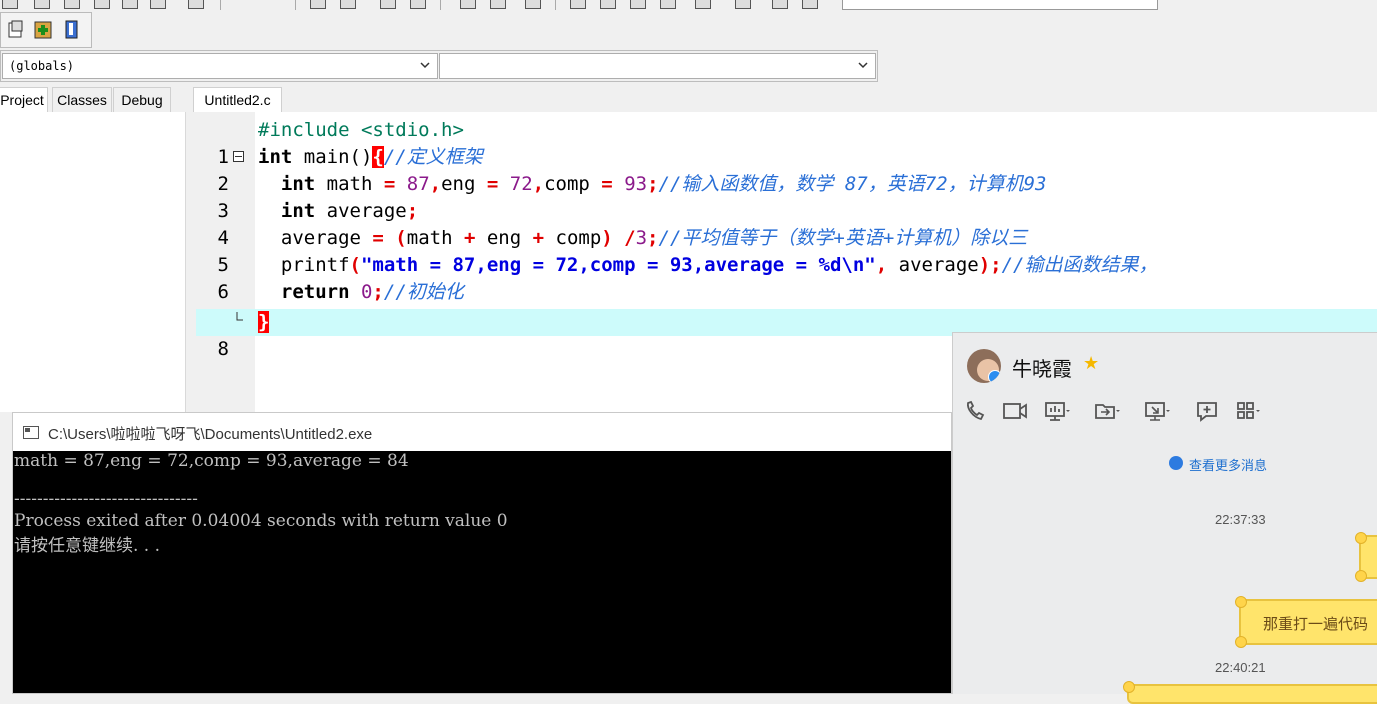 The width and height of the screenshot is (1377, 704). I want to click on console-line: 请按任意键继续. . ., so click(87, 546).